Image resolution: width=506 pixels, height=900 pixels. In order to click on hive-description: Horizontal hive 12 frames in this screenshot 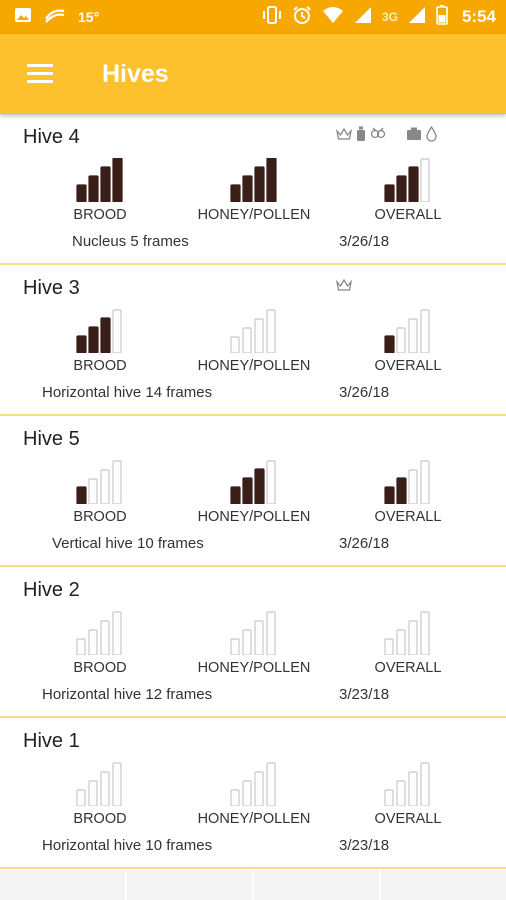, I will do `click(127, 694)`.